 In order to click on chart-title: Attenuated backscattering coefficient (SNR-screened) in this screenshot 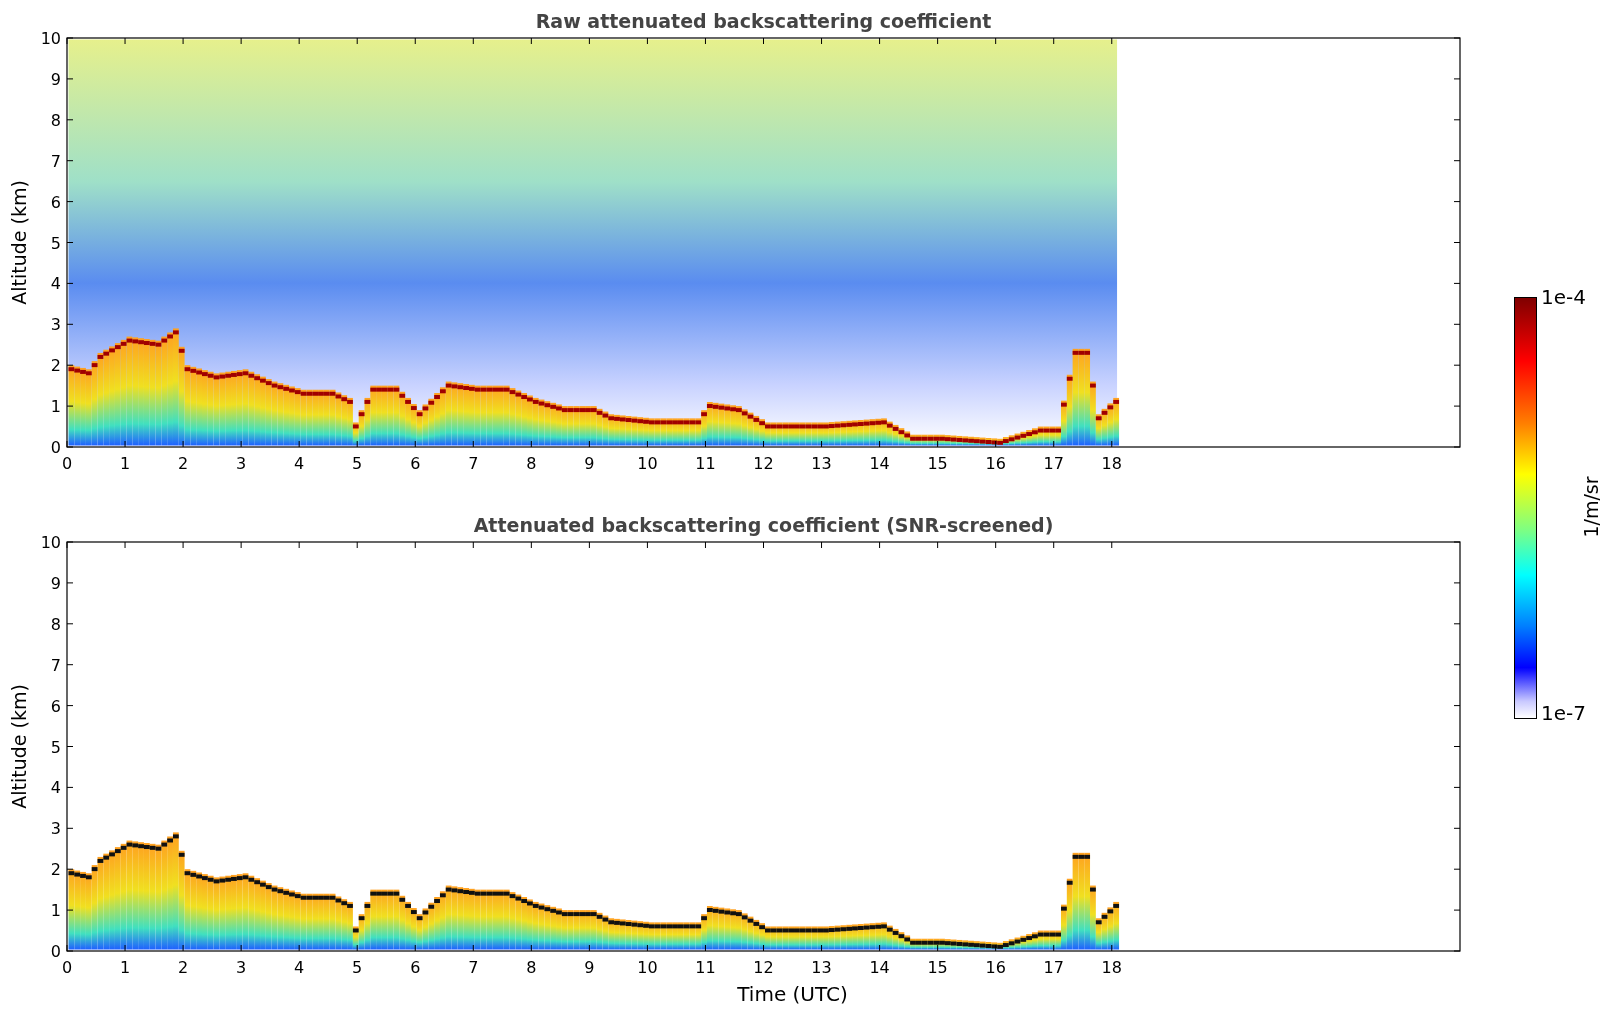, I will do `click(763, 526)`.